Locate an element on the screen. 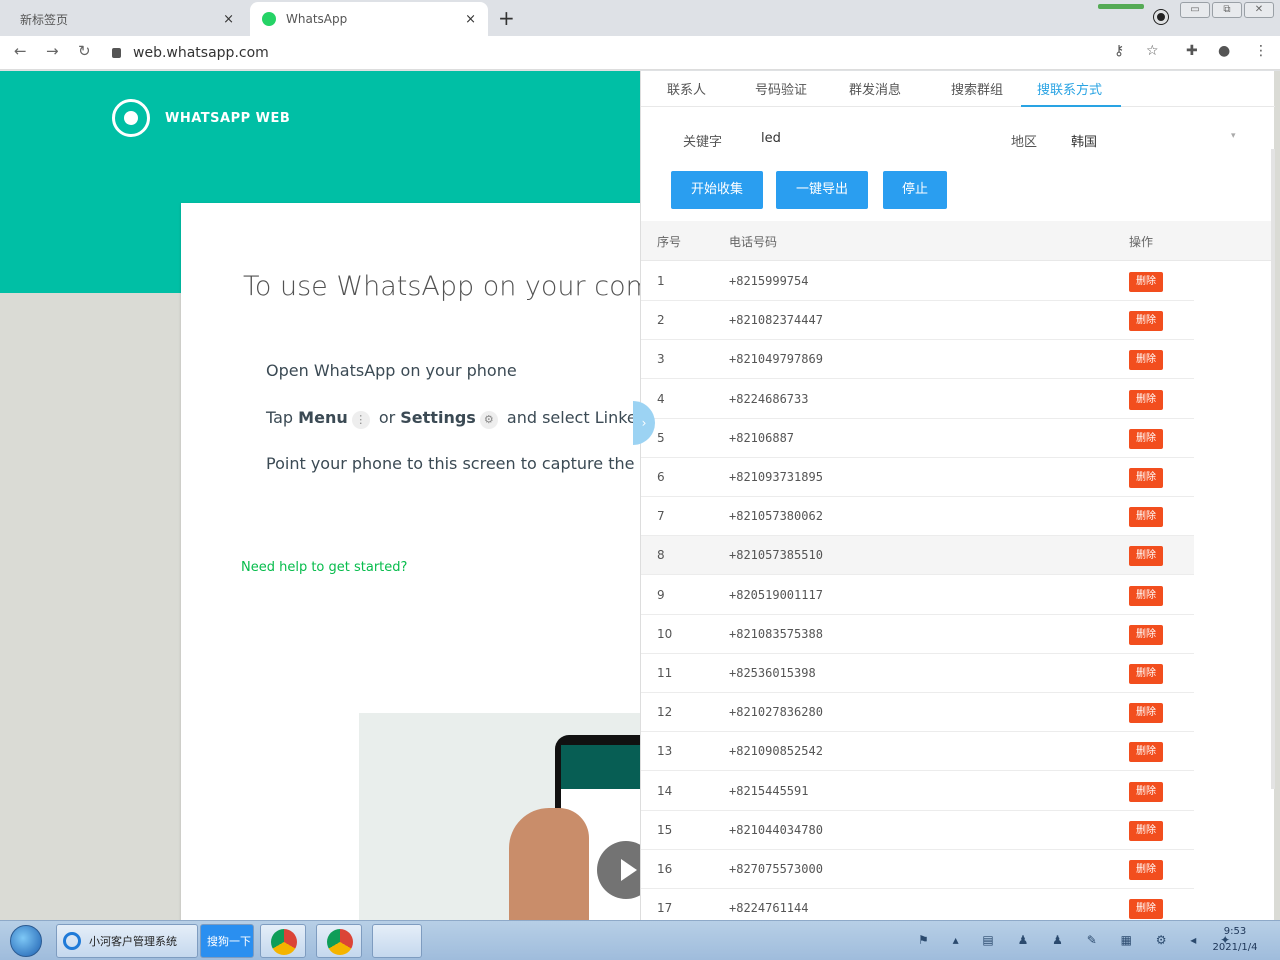 The image size is (1280, 960). star-icon: ☆ is located at coordinates (1152, 51).